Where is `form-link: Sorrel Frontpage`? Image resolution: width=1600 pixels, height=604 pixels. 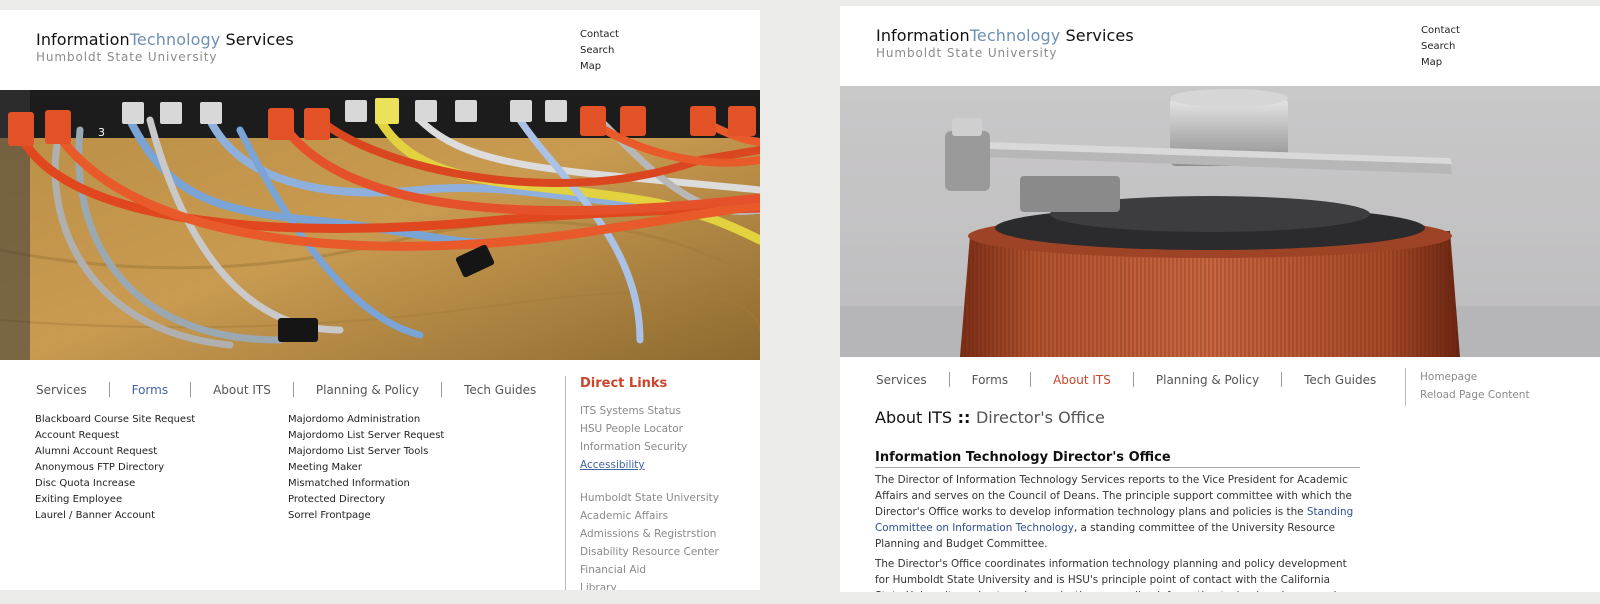
form-link: Sorrel Frontpage is located at coordinates (366, 516).